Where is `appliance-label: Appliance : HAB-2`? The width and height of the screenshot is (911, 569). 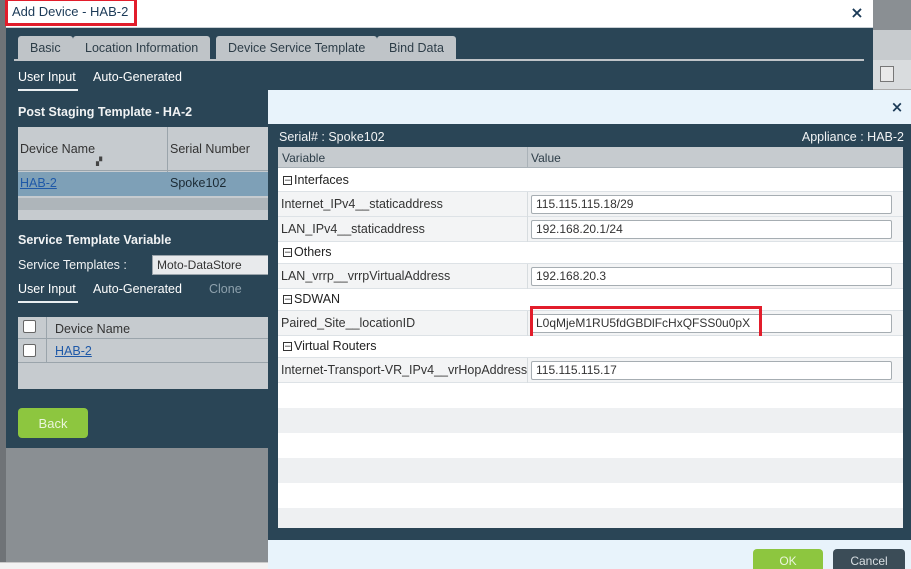 appliance-label: Appliance : HAB-2 is located at coordinates (852, 137).